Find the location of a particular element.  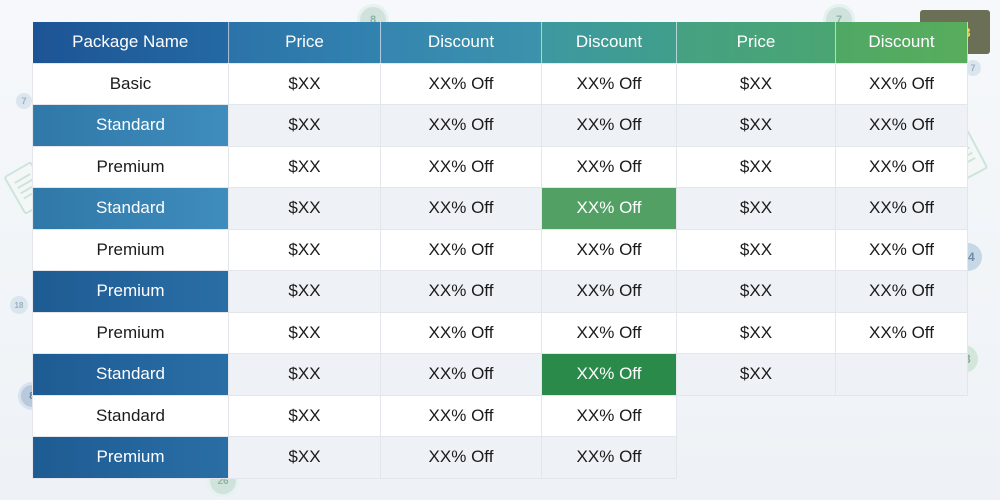

table-row: Basic $XX XX% Off XX% Off $XX XX% Off is located at coordinates (500, 83).